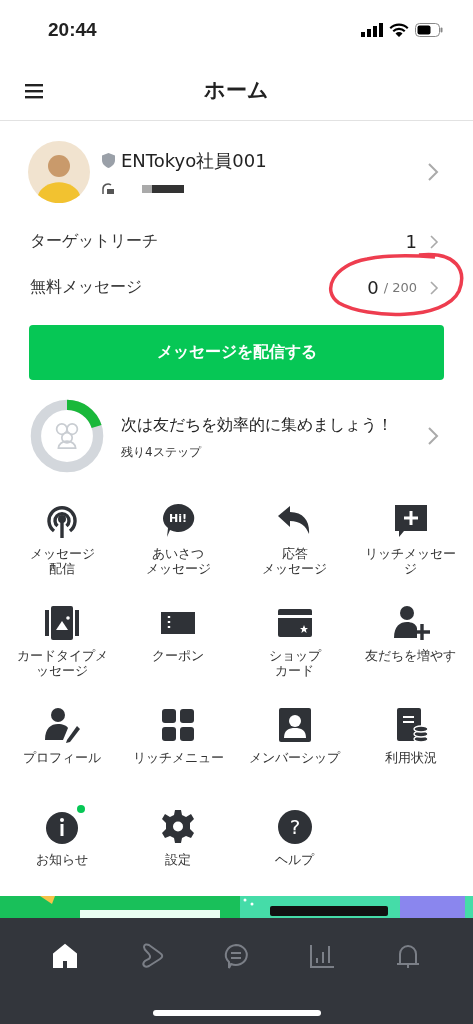 The height and width of the screenshot is (1024, 473). Describe the element at coordinates (62, 725) in the screenshot. I see `person-edit-icon` at that location.